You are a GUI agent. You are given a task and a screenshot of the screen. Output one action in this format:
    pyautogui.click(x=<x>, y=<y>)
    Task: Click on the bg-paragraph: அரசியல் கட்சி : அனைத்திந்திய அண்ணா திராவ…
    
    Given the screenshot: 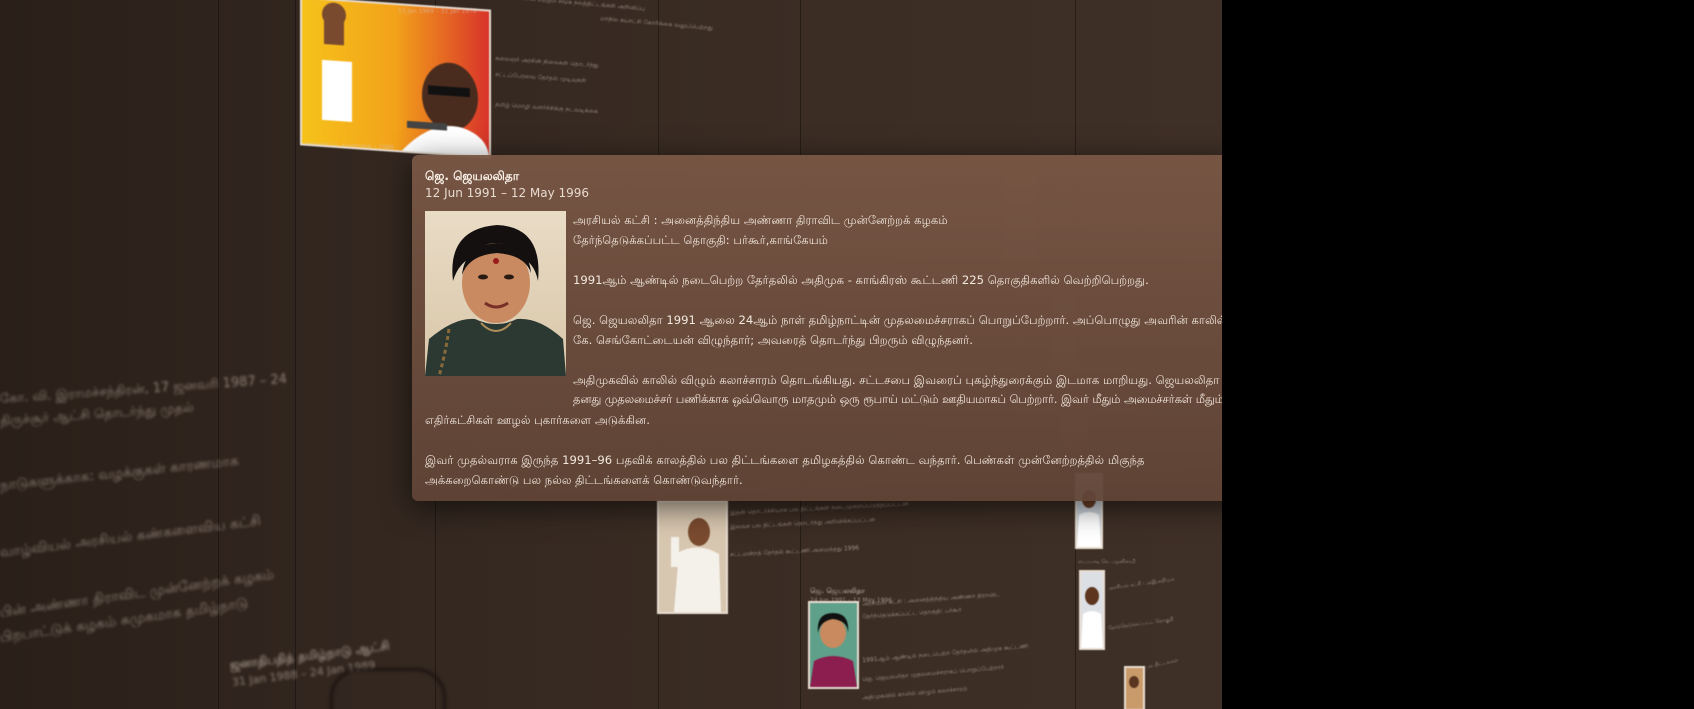 What is the action you would take?
    pyautogui.click(x=931, y=599)
    